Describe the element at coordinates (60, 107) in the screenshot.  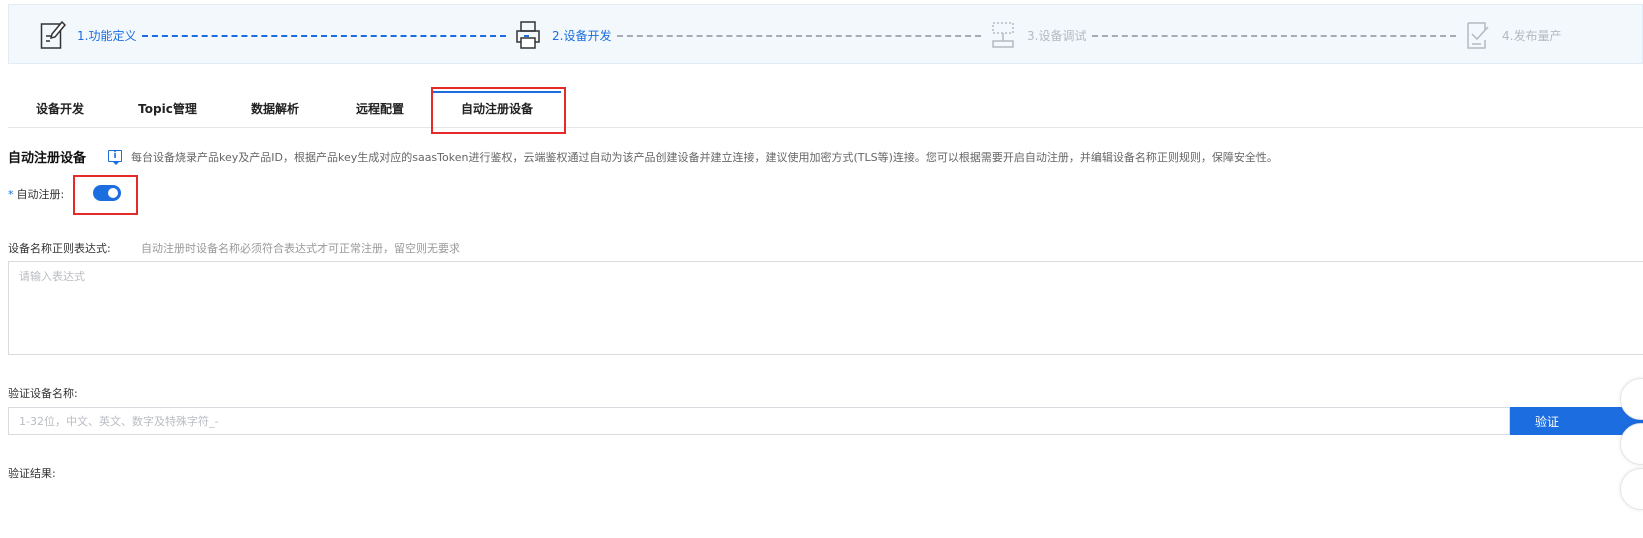
I see `tab-device-development: 设备开发` at that location.